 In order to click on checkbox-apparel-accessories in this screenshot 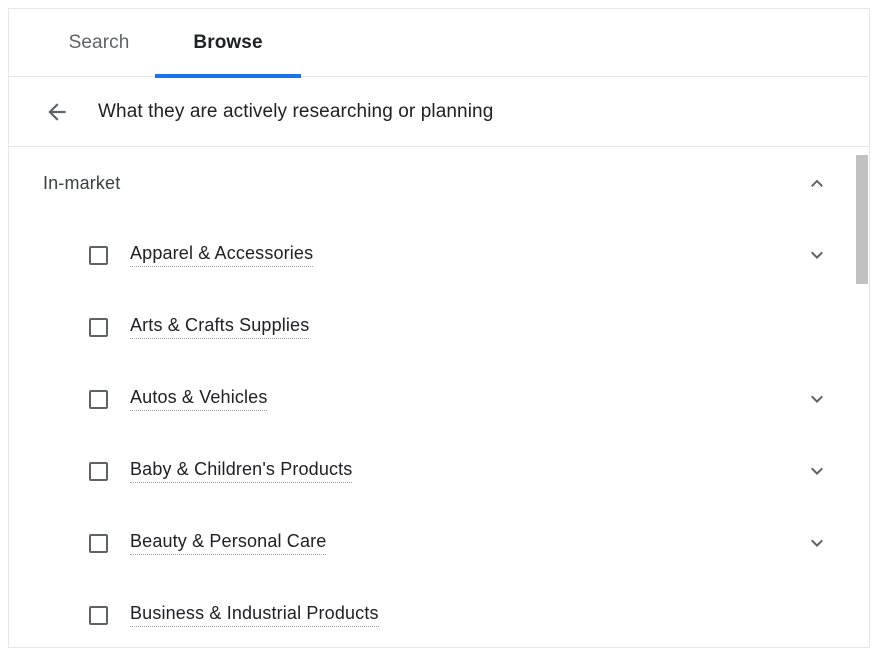, I will do `click(98, 255)`.